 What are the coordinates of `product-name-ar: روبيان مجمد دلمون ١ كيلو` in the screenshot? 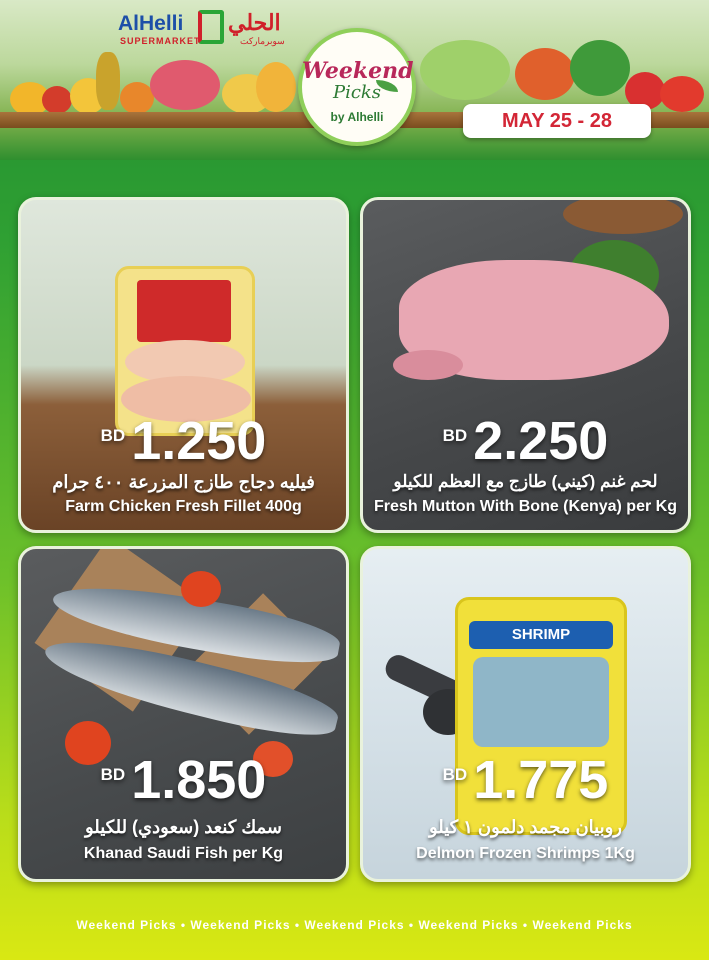 It's located at (525, 827).